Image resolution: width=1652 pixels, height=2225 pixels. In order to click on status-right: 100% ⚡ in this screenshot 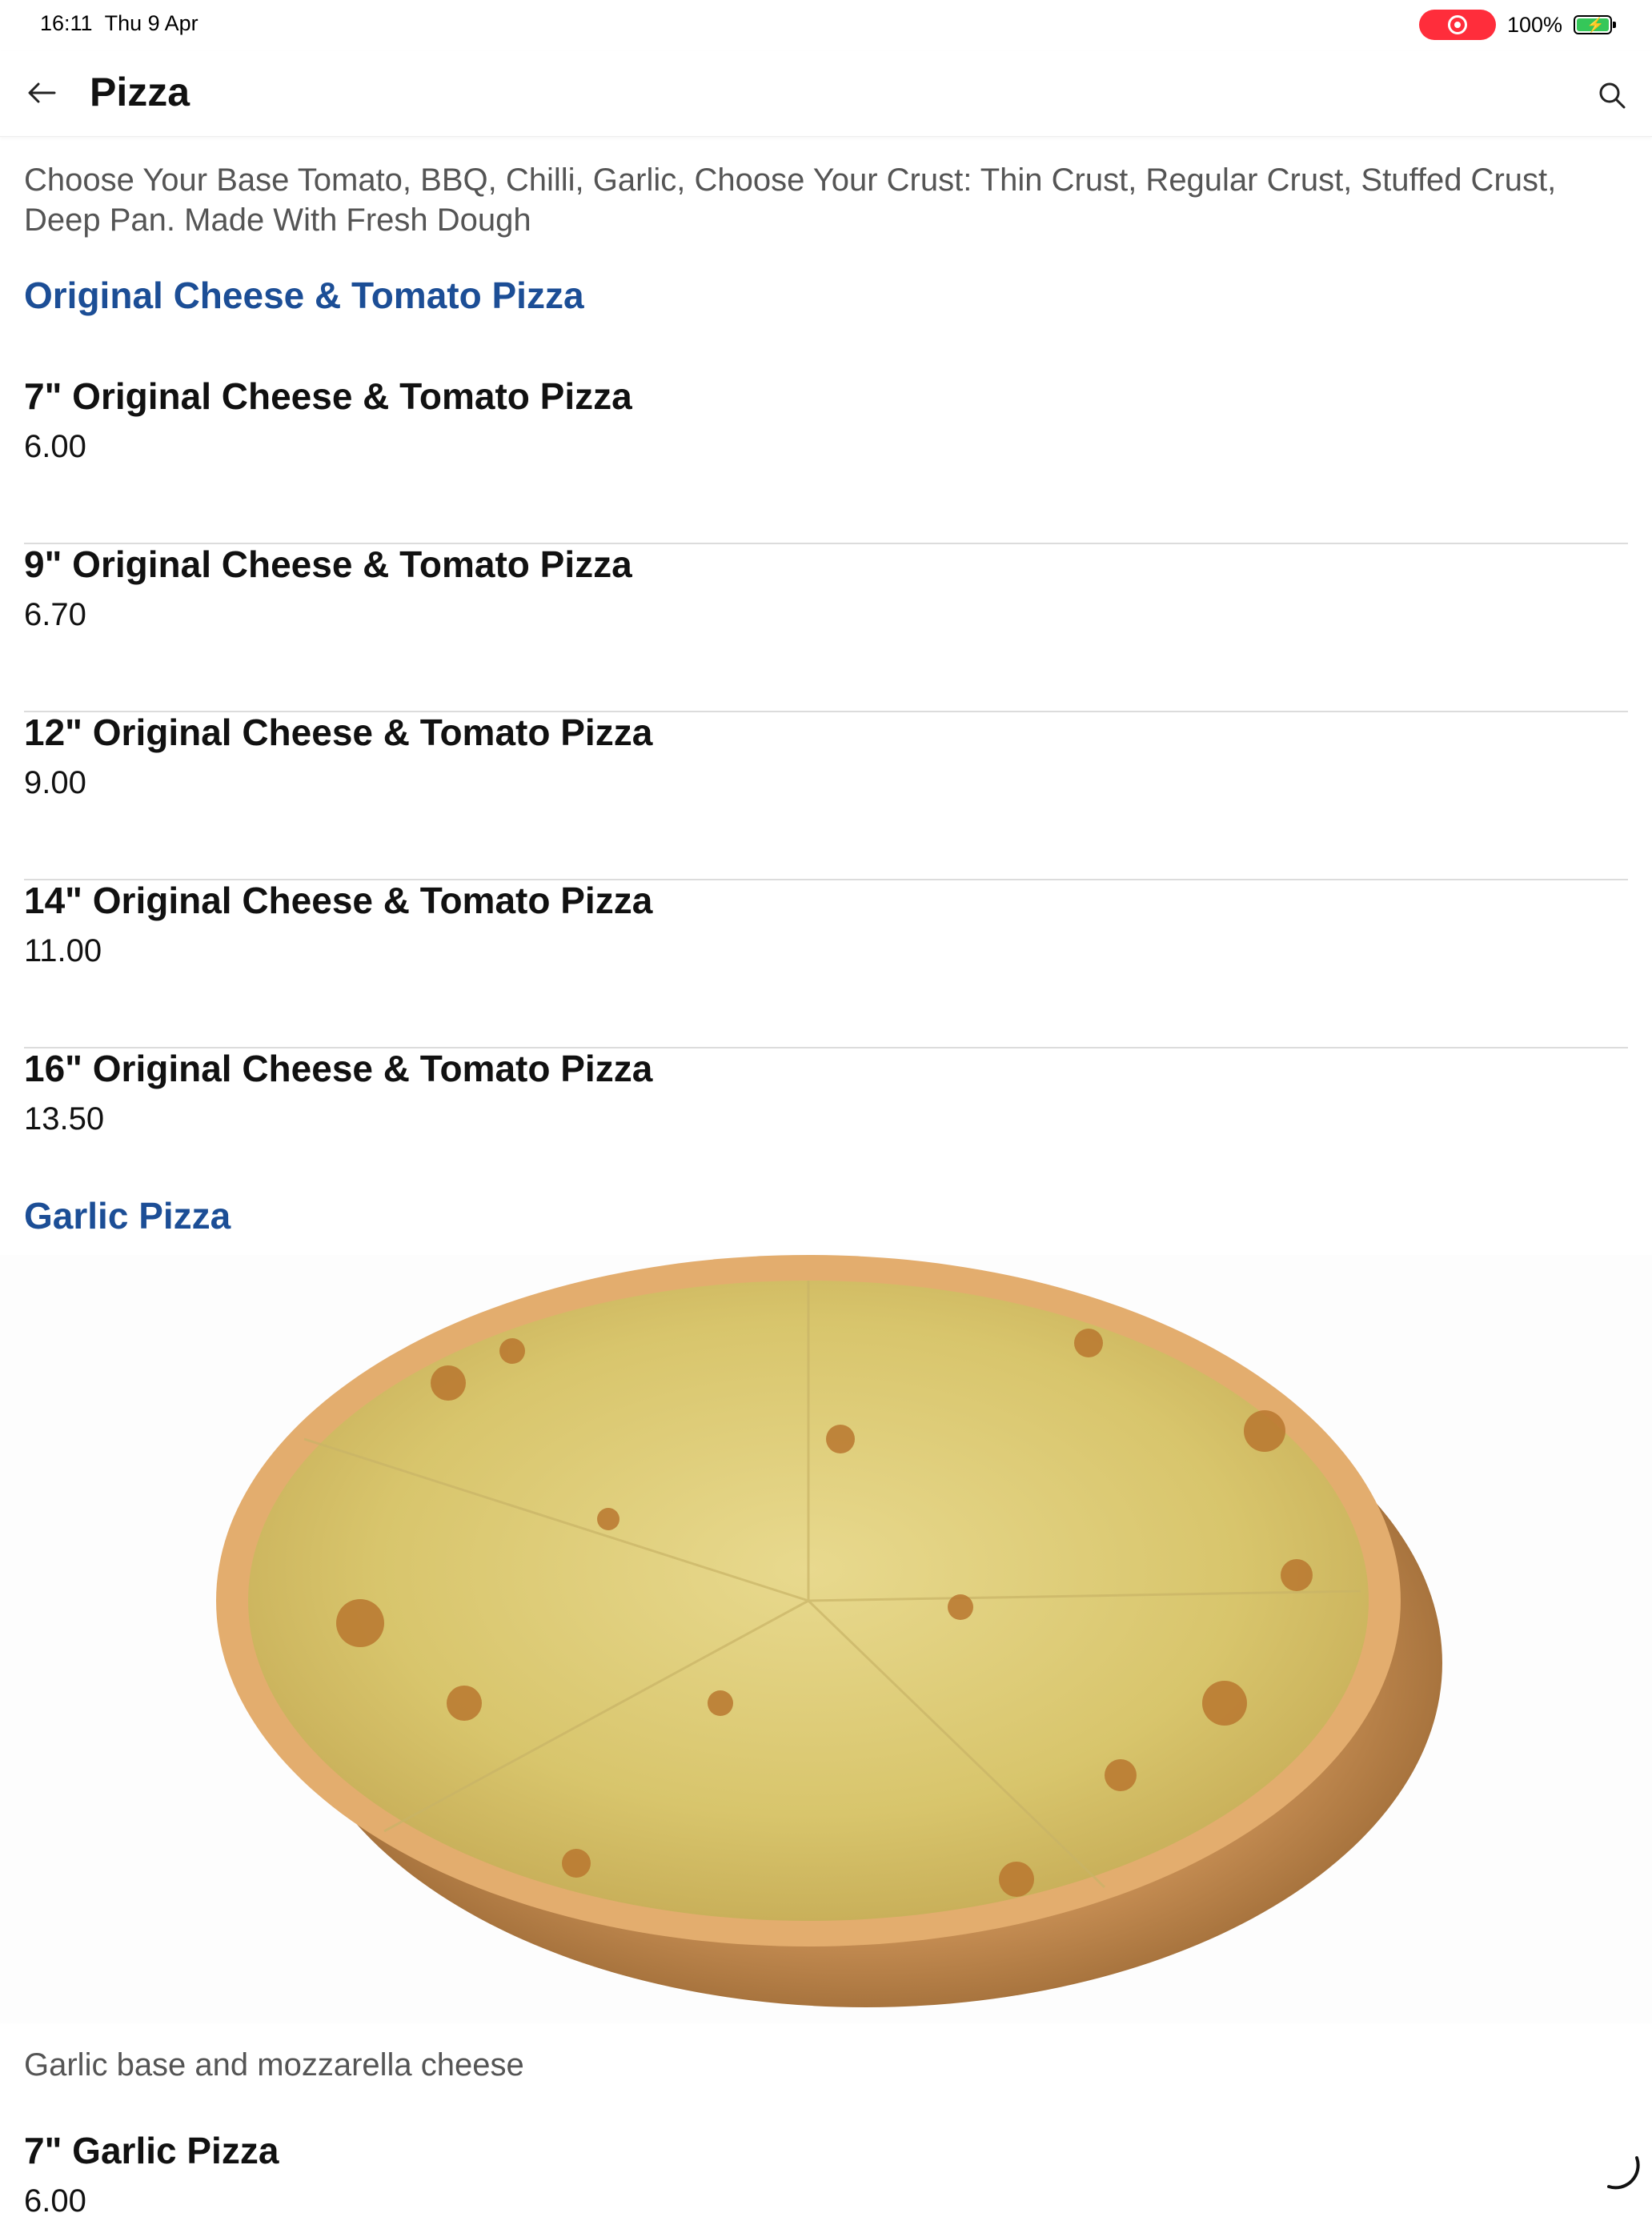, I will do `click(1517, 25)`.